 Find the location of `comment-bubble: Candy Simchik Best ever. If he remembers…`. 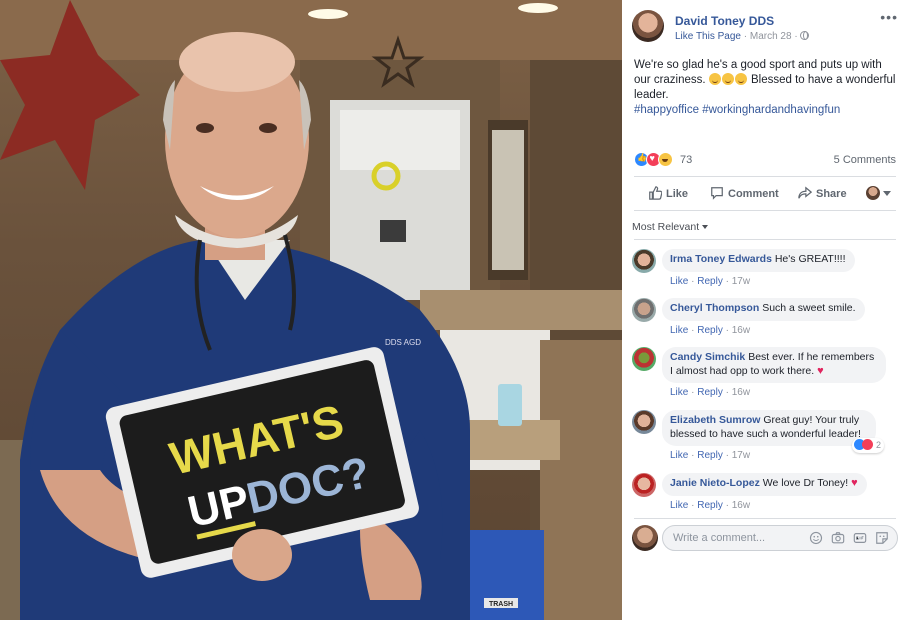

comment-bubble: Candy Simchik Best ever. If he remembers… is located at coordinates (774, 365).